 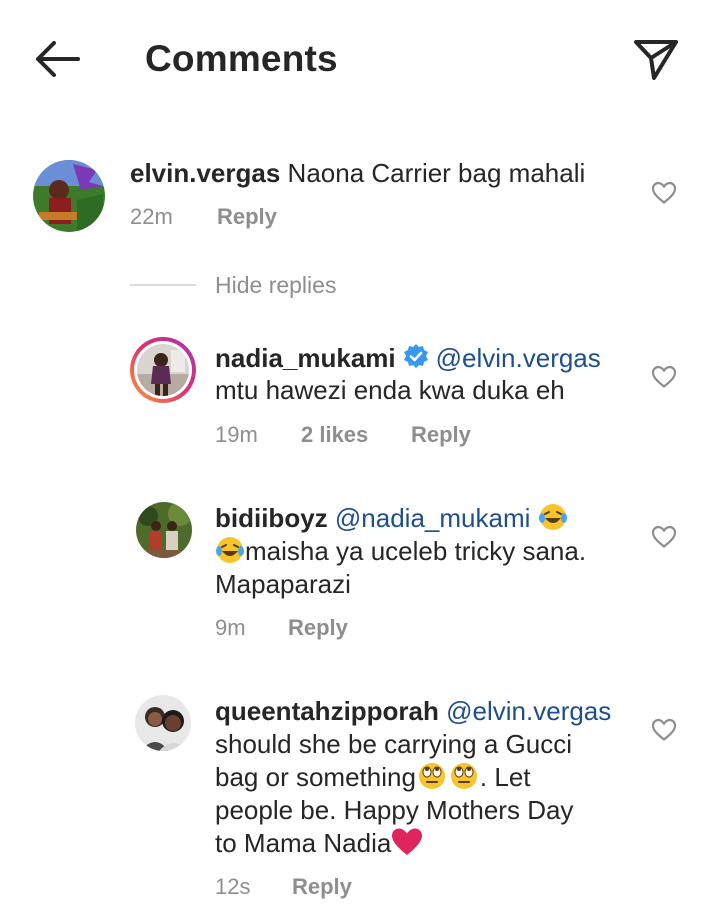 What do you see at coordinates (271, 518) in the screenshot?
I see `reply-username: bidiiboyz` at bounding box center [271, 518].